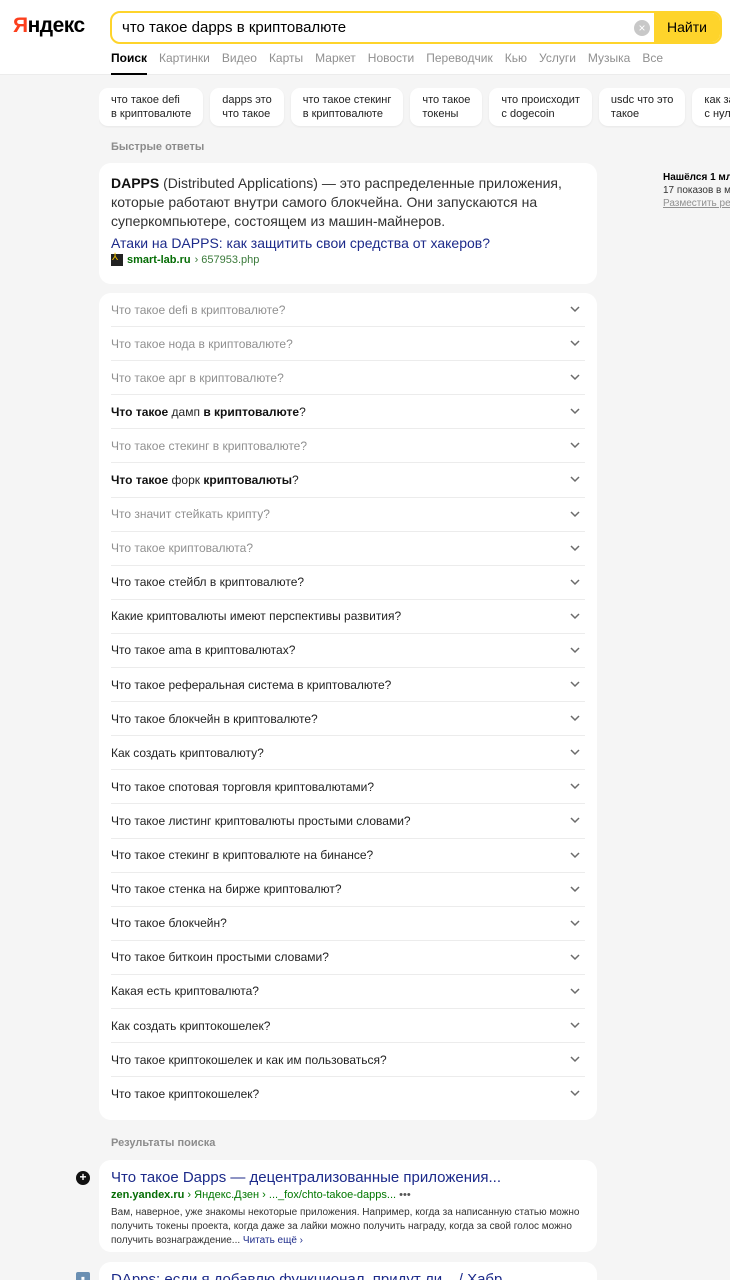  What do you see at coordinates (147, 1195) in the screenshot?
I see `result-domain: zen.yandex.ru` at bounding box center [147, 1195].